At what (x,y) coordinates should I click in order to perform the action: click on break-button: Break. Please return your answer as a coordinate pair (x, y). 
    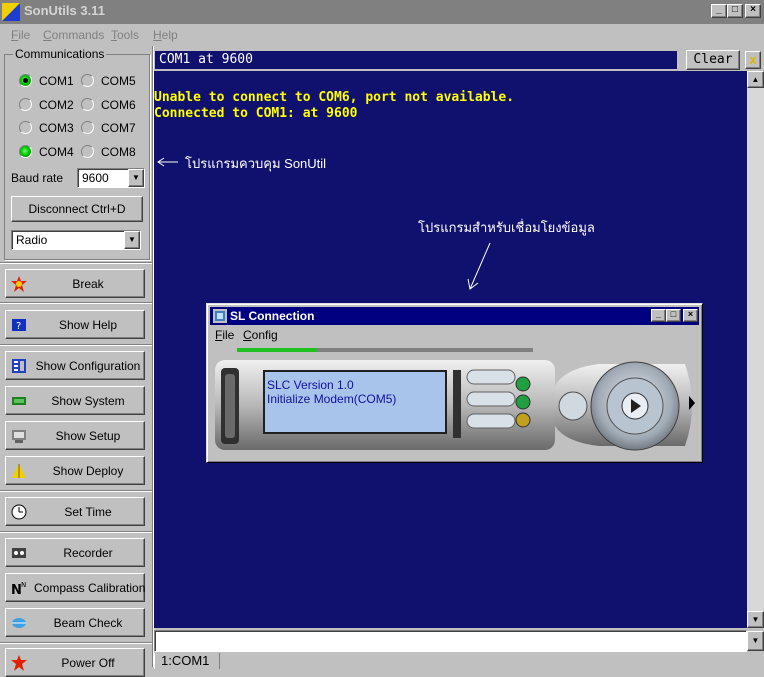
    Looking at the image, I should click on (75, 283).